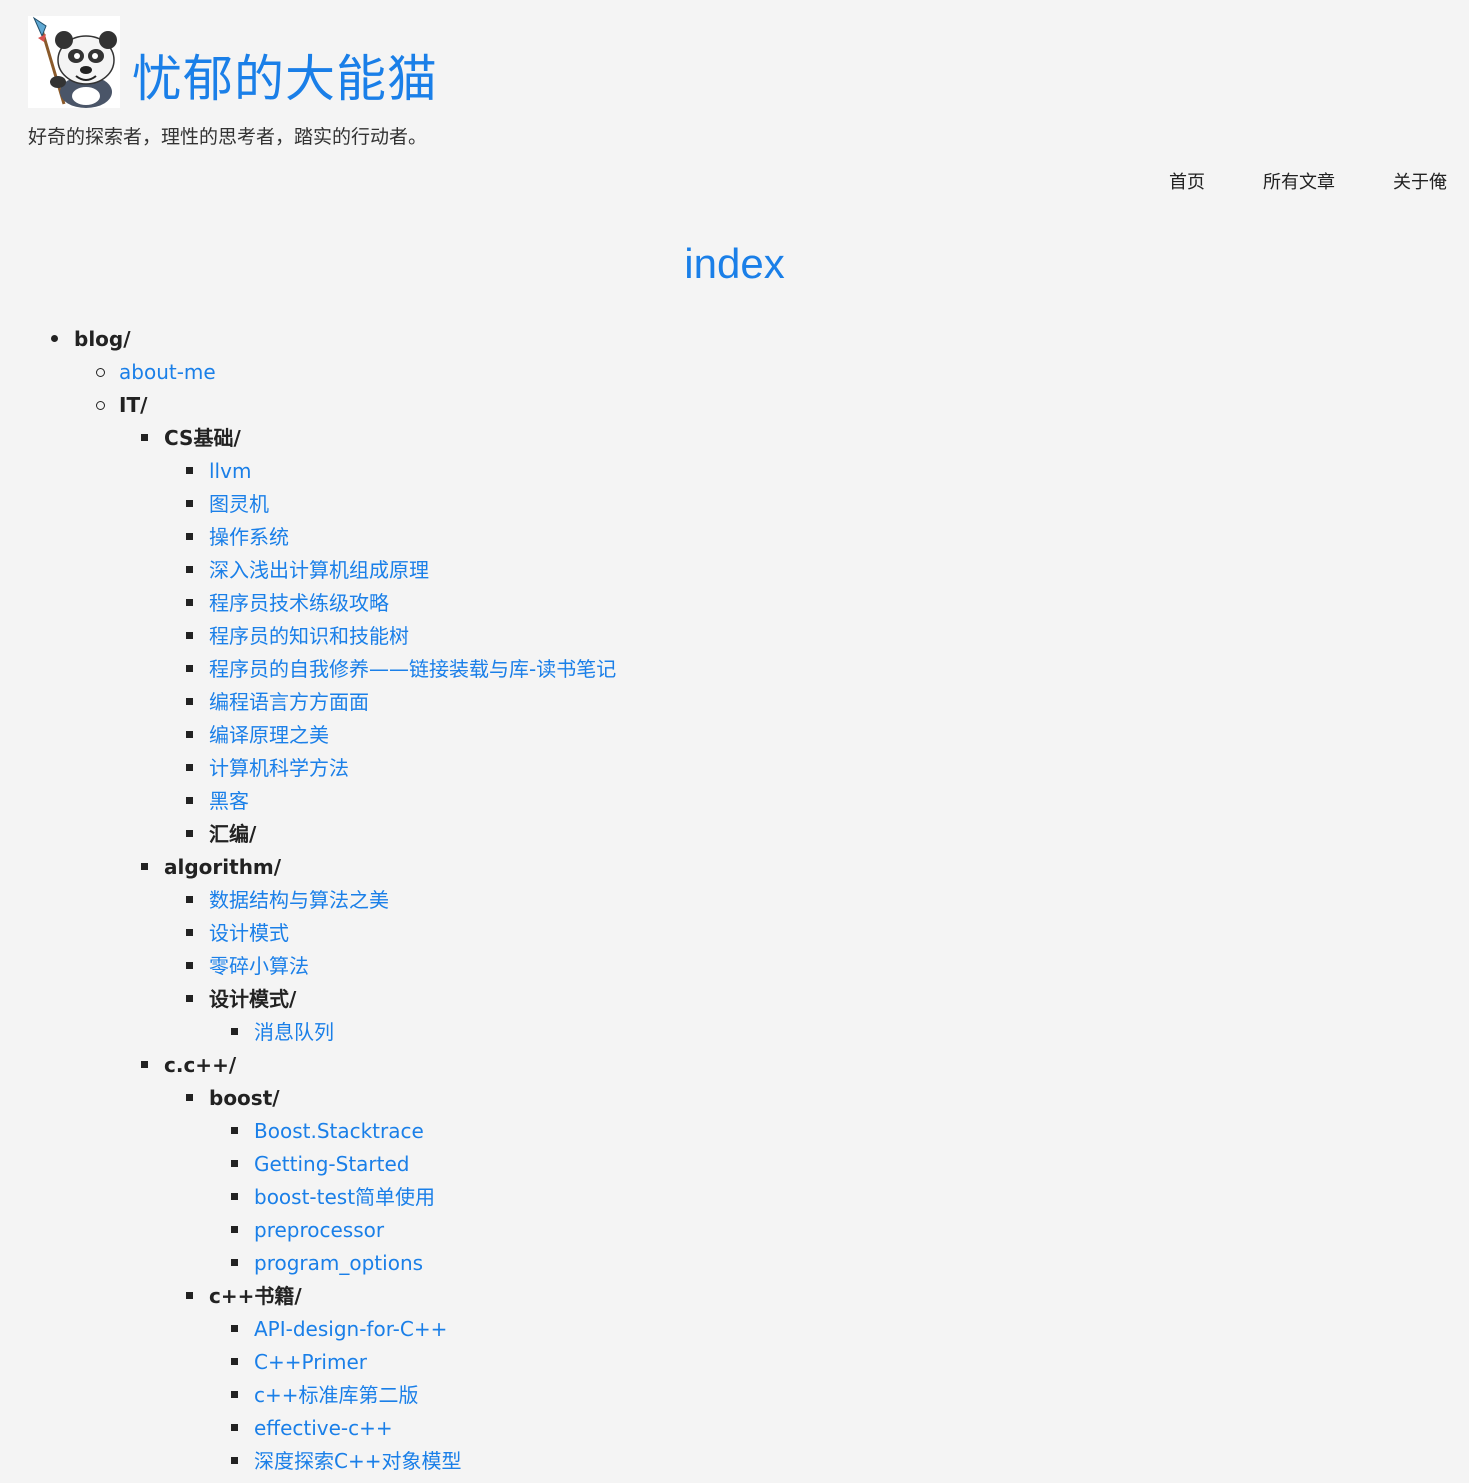 This screenshot has width=1469, height=1483. What do you see at coordinates (249, 537) in the screenshot?
I see `tree-link-label: 操作系统` at bounding box center [249, 537].